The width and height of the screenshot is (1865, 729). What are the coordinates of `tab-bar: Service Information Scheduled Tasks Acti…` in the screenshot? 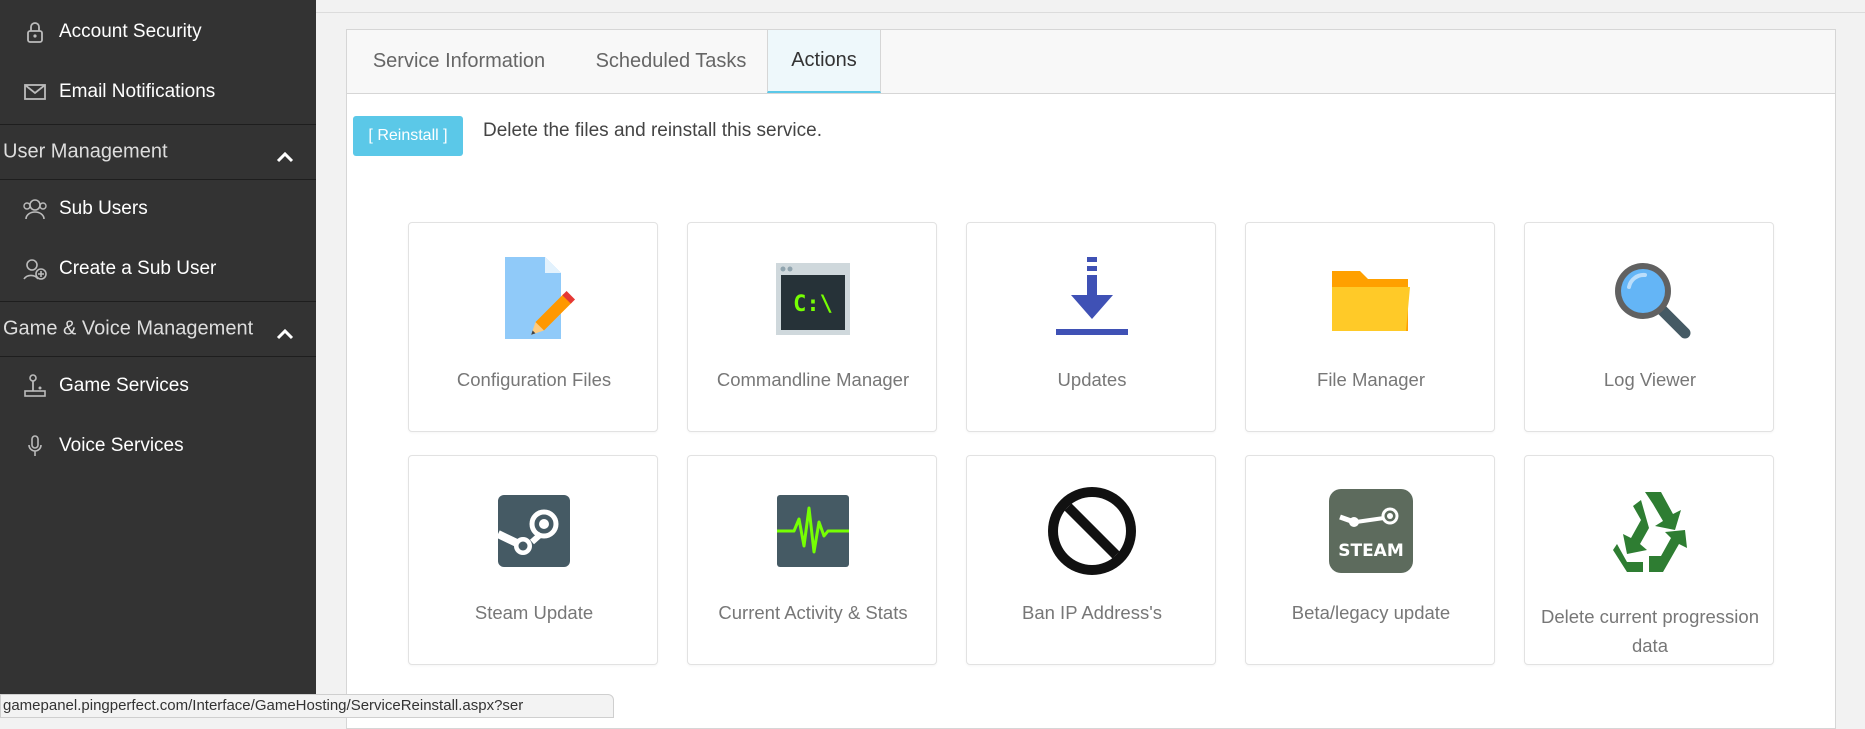 It's located at (1091, 62).